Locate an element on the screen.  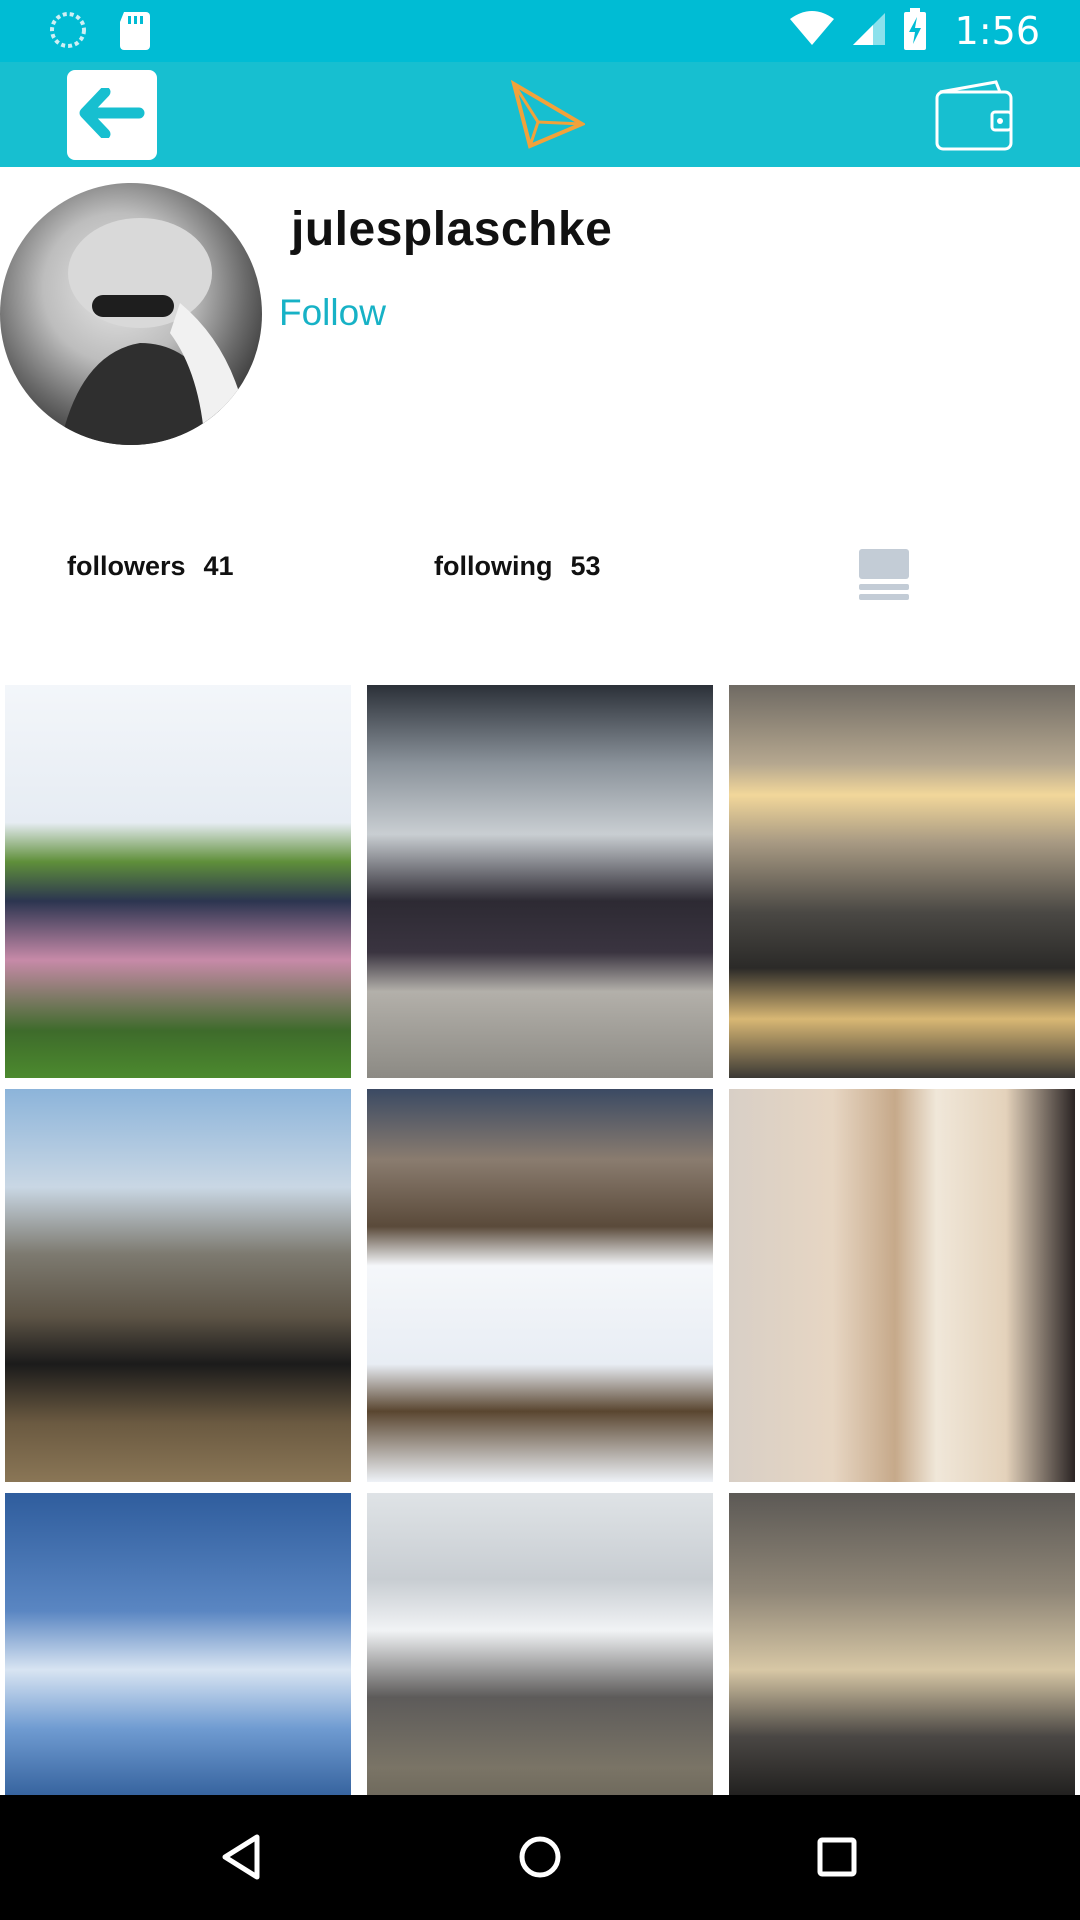
status-bar: 1:56 is located at coordinates (540, 31).